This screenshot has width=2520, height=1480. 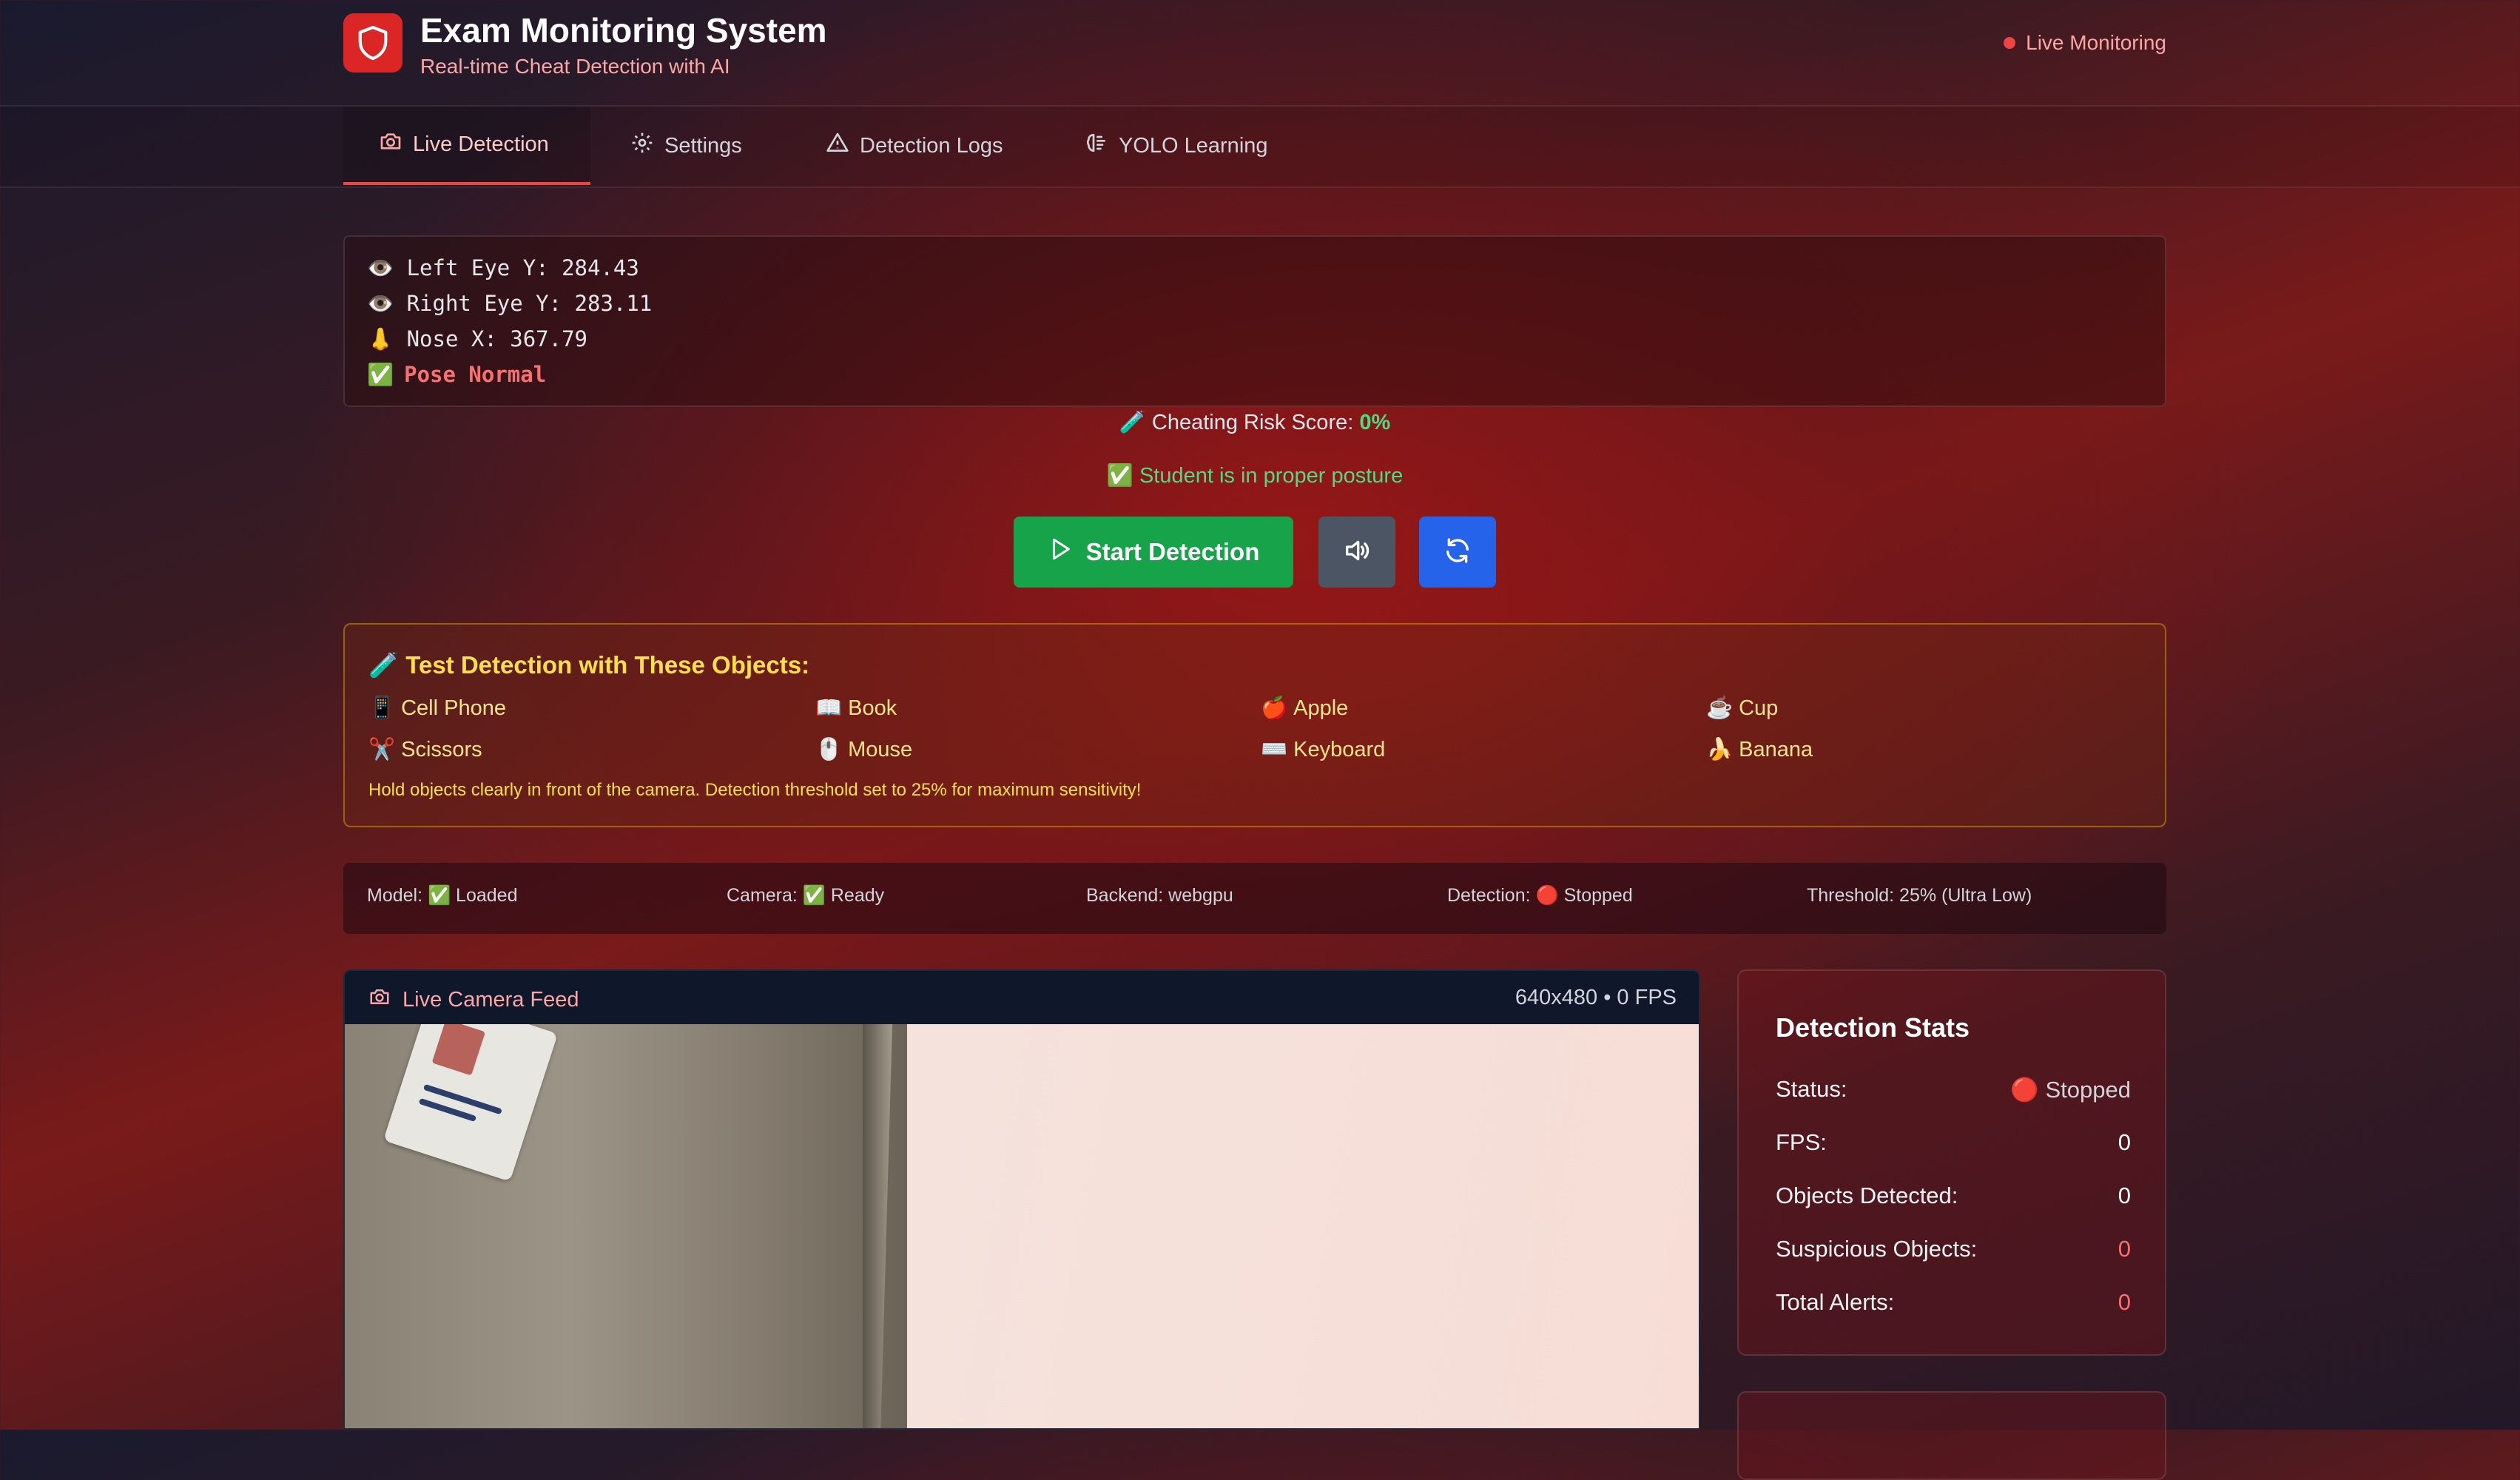 I want to click on object-label: Book, so click(x=872, y=708).